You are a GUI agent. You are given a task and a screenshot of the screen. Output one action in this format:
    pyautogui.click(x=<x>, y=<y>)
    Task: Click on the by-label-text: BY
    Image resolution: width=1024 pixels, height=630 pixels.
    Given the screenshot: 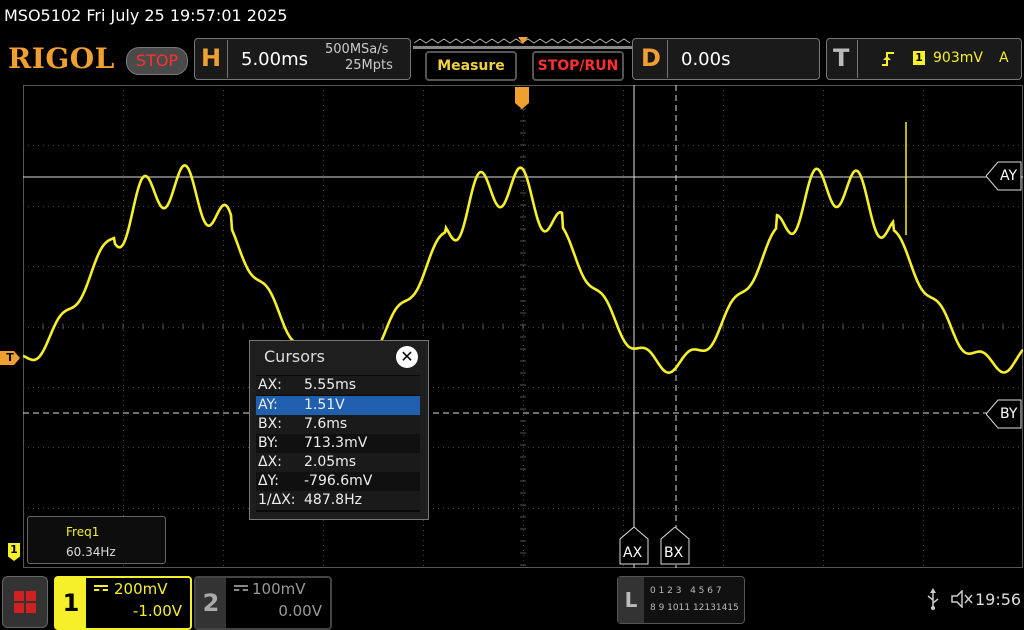 What is the action you would take?
    pyautogui.click(x=1009, y=414)
    